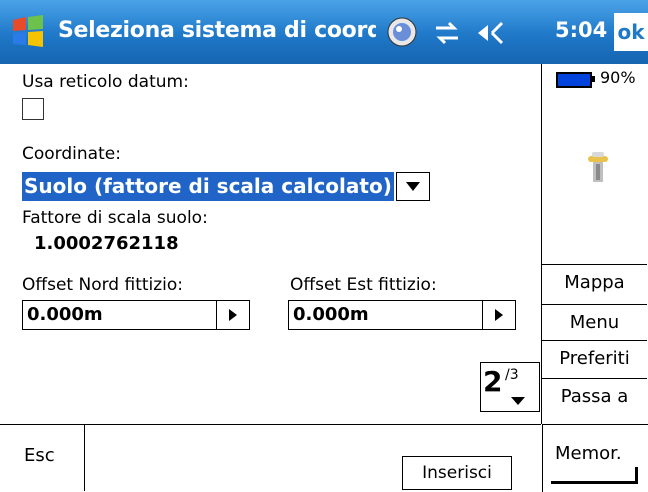 The height and width of the screenshot is (492, 648). I want to click on coordinates-dropdown: Suolo (fattore di scala calcolato), so click(226, 186).